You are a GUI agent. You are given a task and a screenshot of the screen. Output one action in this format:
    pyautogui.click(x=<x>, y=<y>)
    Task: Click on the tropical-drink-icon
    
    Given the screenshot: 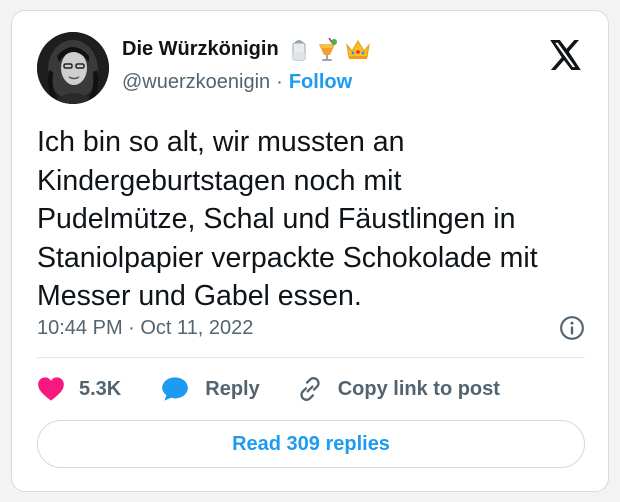 What is the action you would take?
    pyautogui.click(x=327, y=49)
    